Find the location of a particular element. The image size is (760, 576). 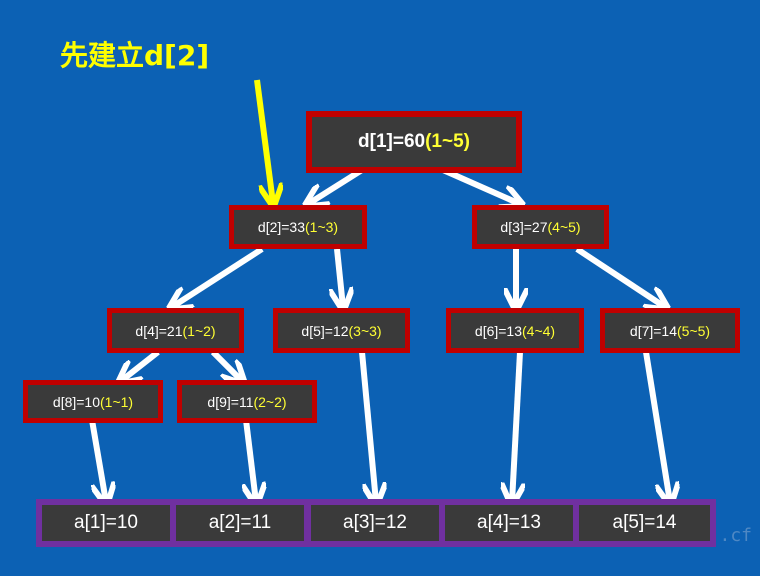

edge-d9-a2 is located at coordinates (251, 460).